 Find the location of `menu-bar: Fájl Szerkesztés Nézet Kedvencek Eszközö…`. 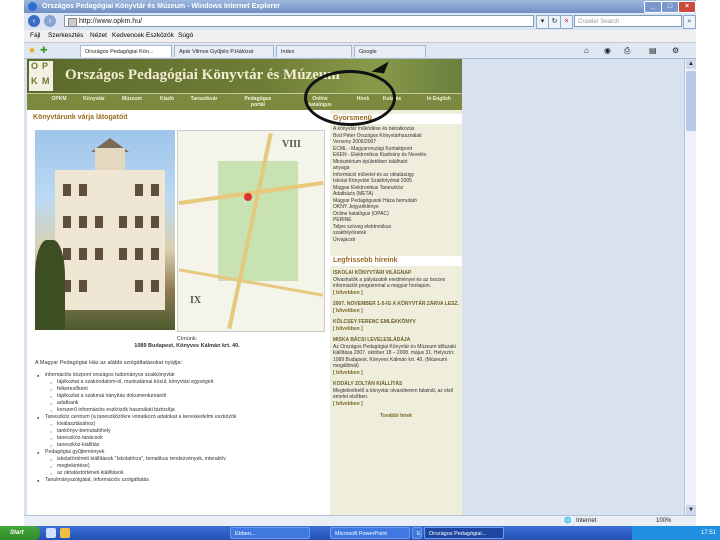

menu-bar: Fájl Szerkesztés Nézet Kedvencek Eszközö… is located at coordinates (360, 36).